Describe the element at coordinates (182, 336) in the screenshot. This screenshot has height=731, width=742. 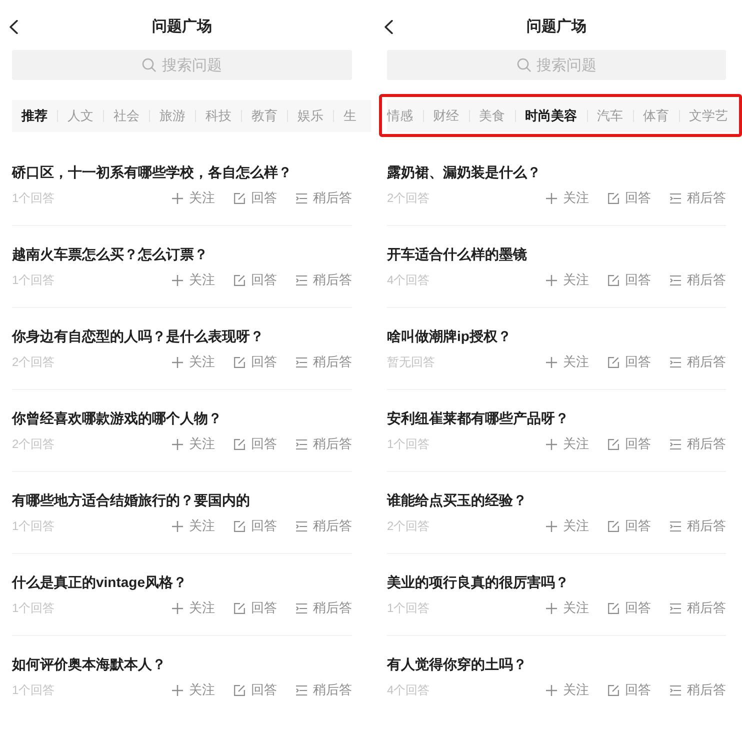
I see `question-title: 你身边有自恋型的人吗？是什么表现呀？` at that location.